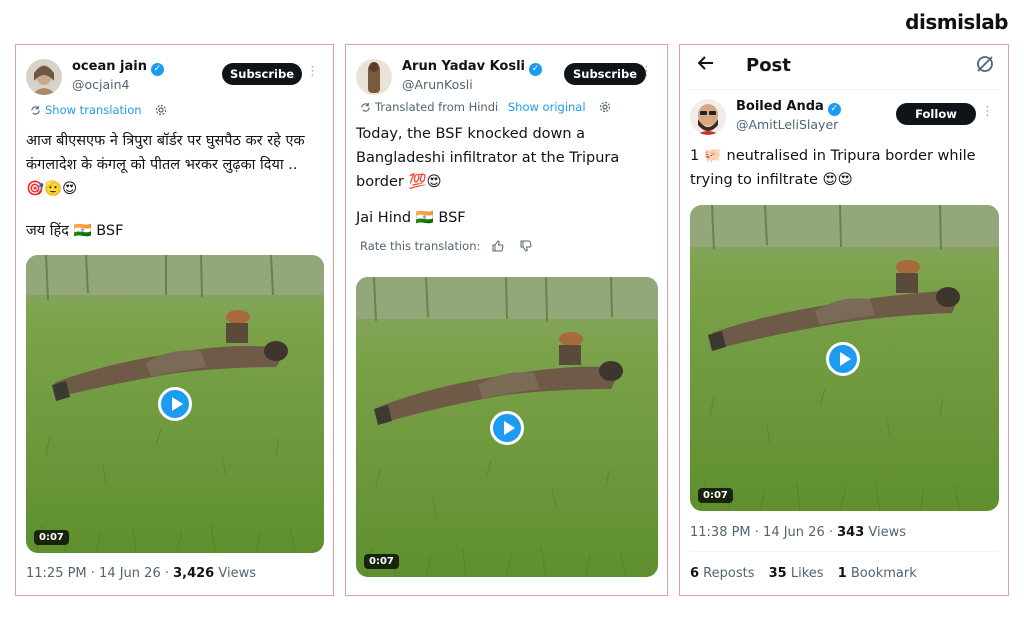 Image resolution: width=1024 pixels, height=637 pixels. I want to click on tweet-text-line: Today, the BSF knocked down a, so click(471, 134).